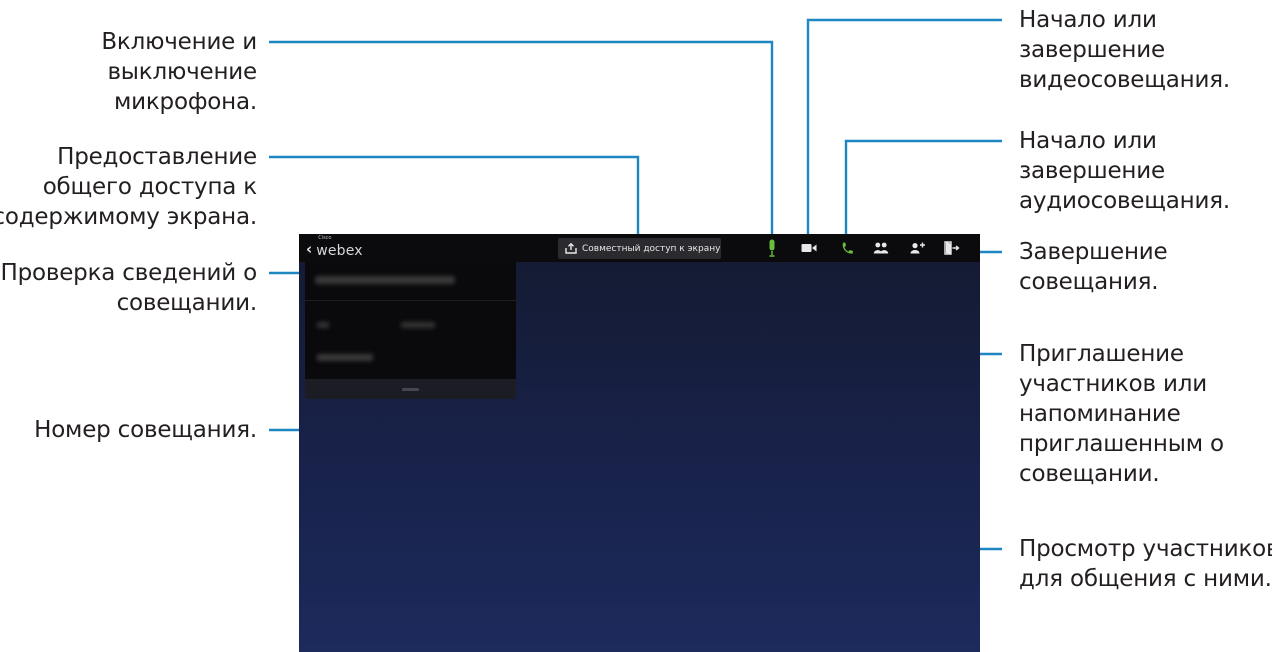 The height and width of the screenshot is (652, 1272). Describe the element at coordinates (410, 300) in the screenshot. I see `panel-divider` at that location.